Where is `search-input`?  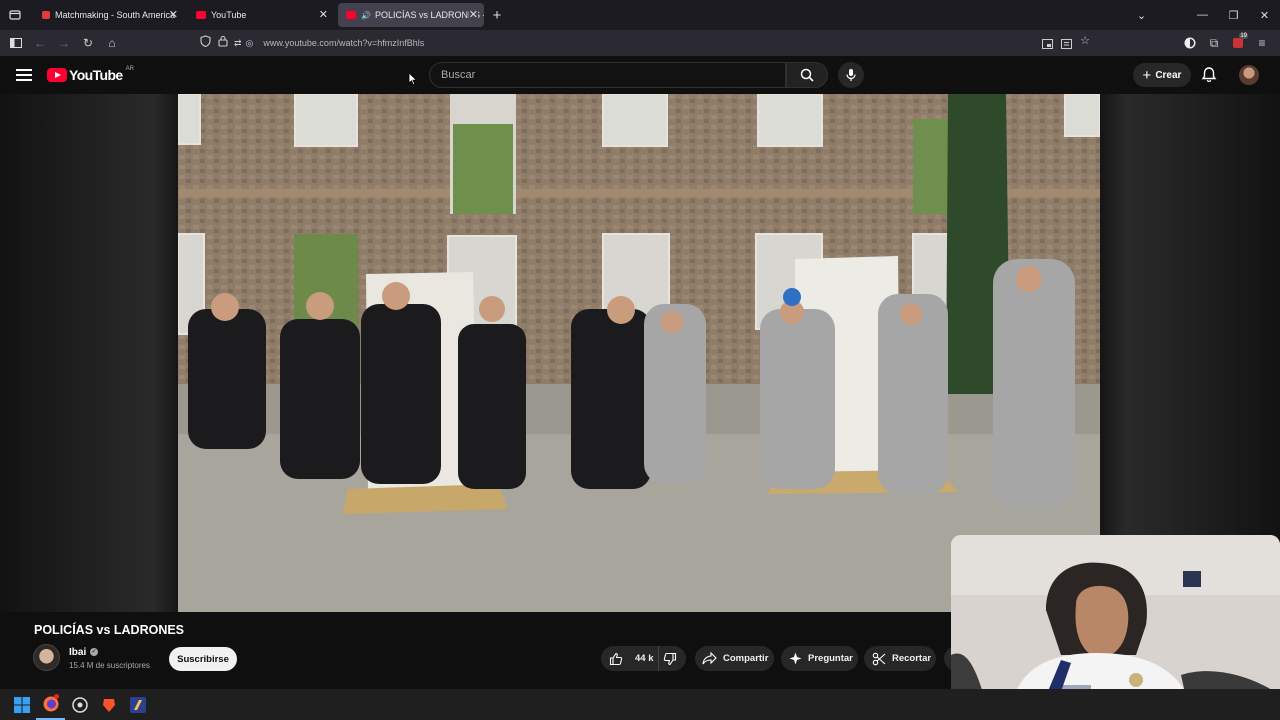 search-input is located at coordinates (607, 75).